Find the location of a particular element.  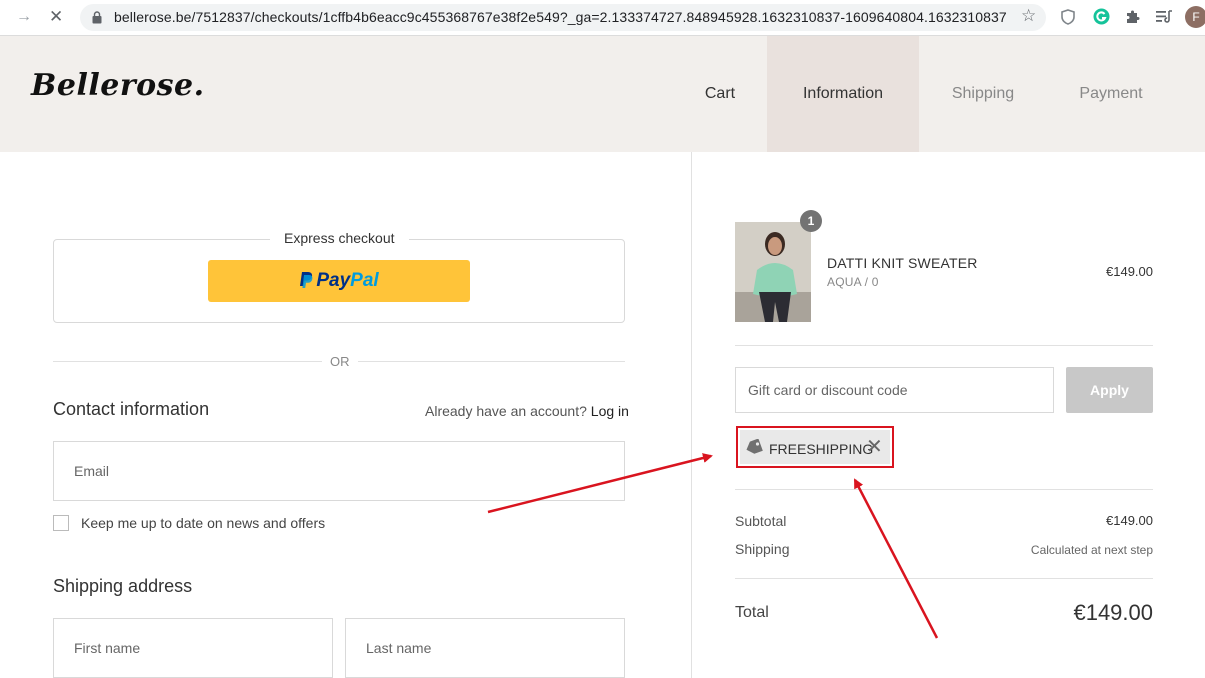

first-name-field is located at coordinates (193, 648).